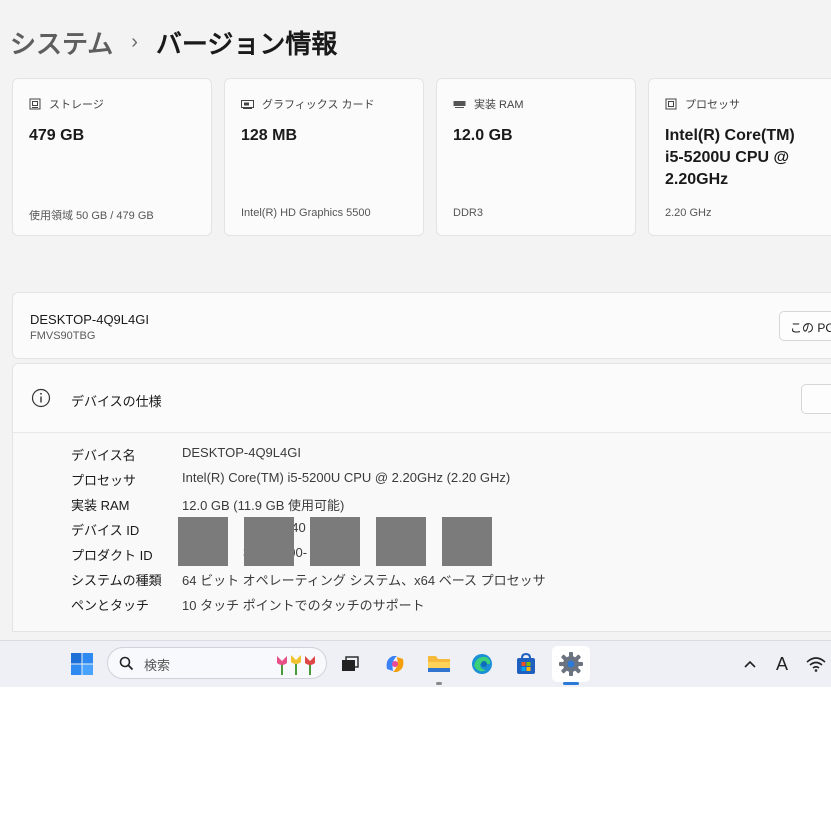 The width and height of the screenshot is (831, 831). I want to click on settings-icon, so click(571, 664).